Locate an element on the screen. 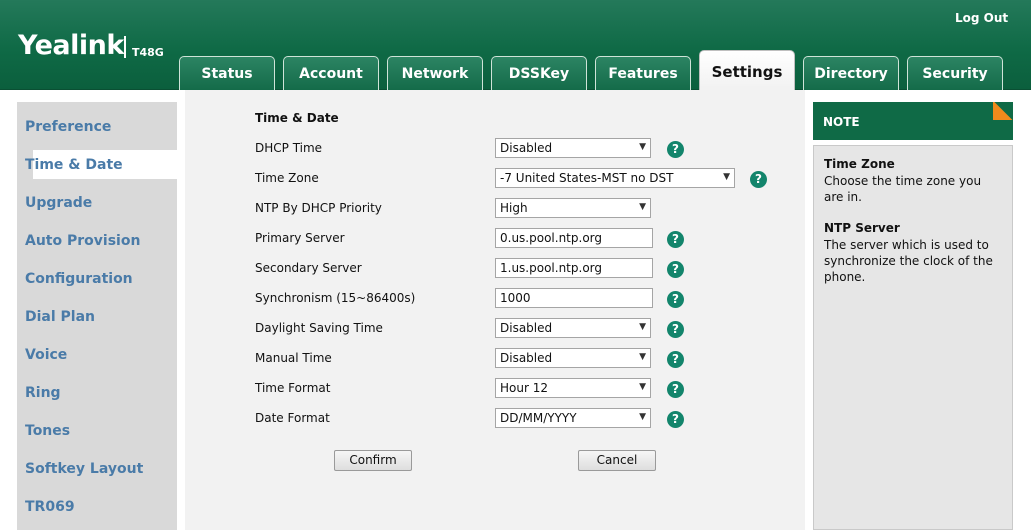  time-zone-select: -7 United States-MST no DST ▼ is located at coordinates (615, 178).